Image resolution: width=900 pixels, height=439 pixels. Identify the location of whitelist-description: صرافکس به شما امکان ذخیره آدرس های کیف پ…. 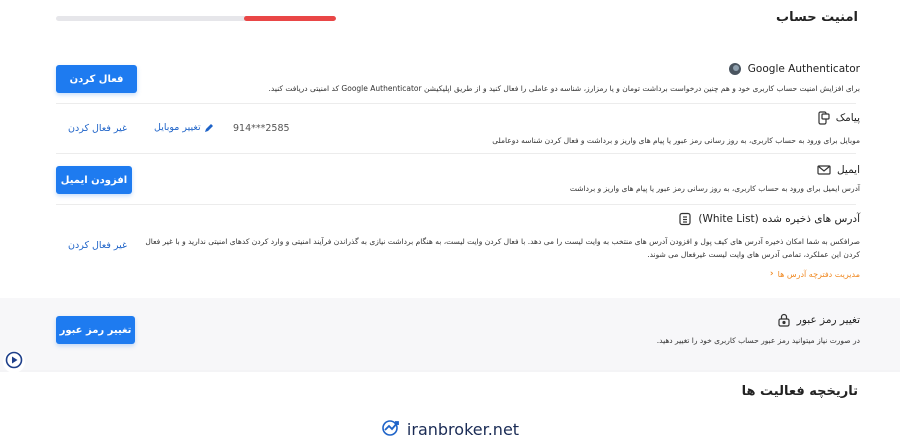
(502, 241).